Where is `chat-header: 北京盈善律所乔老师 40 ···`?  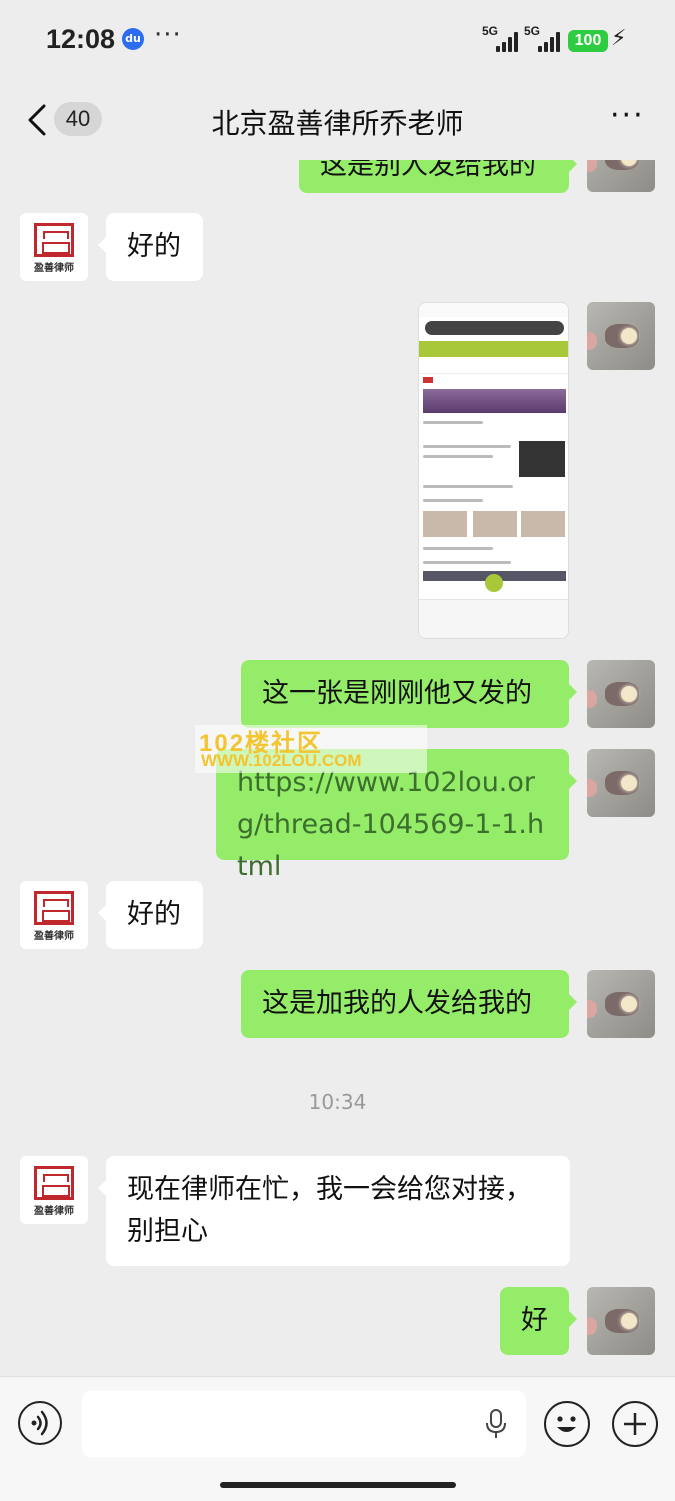
chat-header: 北京盈善律所乔老师 40 ··· is located at coordinates (337, 120).